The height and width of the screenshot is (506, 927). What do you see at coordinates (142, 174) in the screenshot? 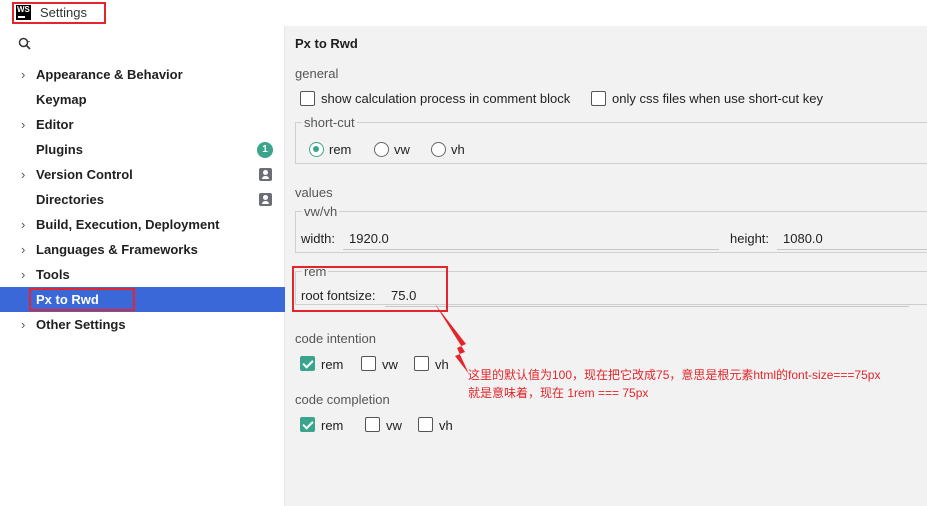
I see `sidebar-item-version-control: › Version Control` at bounding box center [142, 174].